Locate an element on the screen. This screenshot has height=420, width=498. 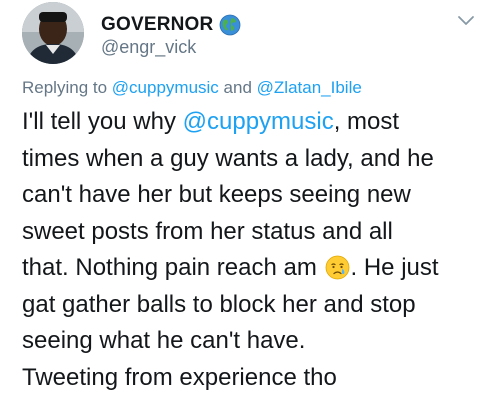
chevron-down-icon is located at coordinates (466, 20).